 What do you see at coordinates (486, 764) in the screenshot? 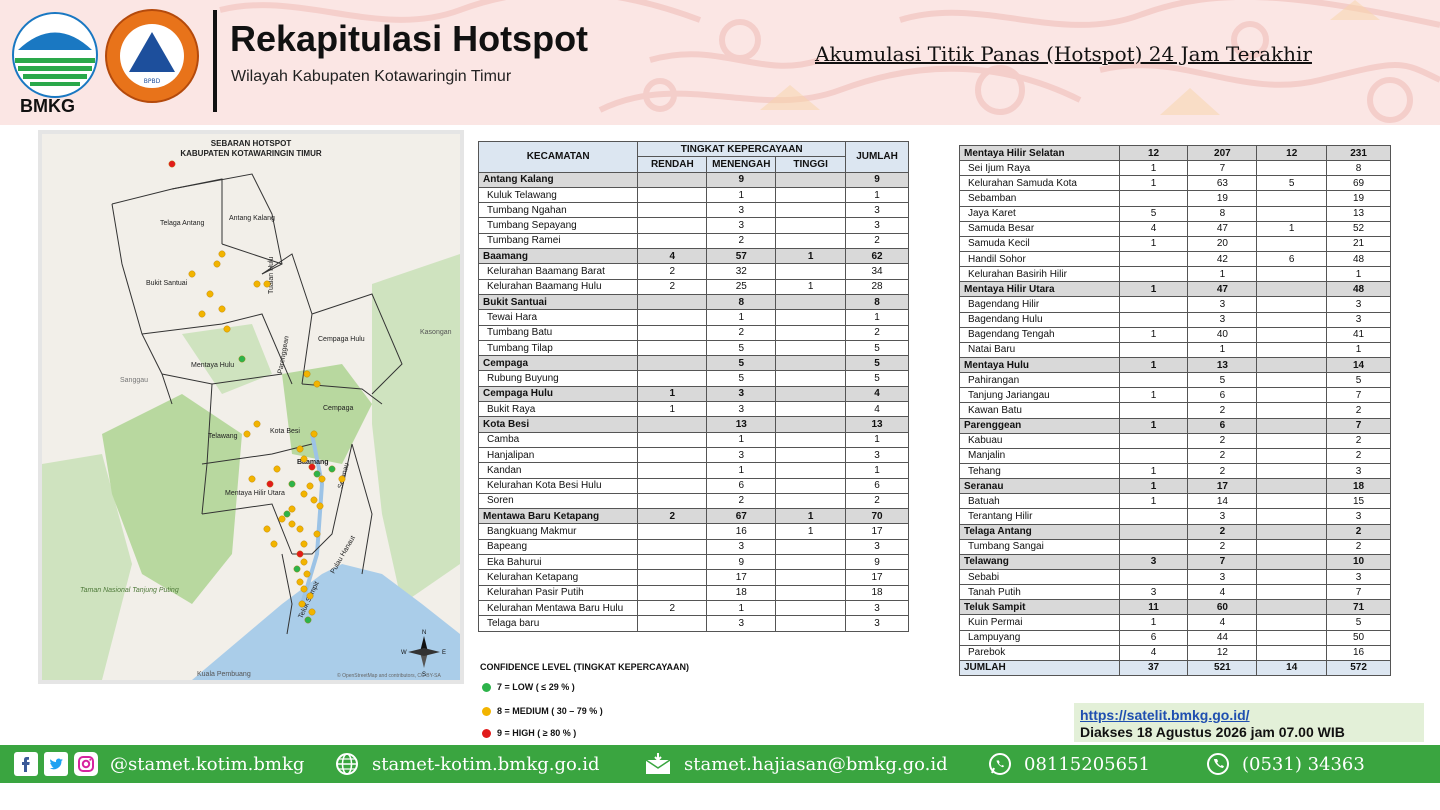
I see `website-link: stamet-kotim.bmkg.go.id` at bounding box center [486, 764].